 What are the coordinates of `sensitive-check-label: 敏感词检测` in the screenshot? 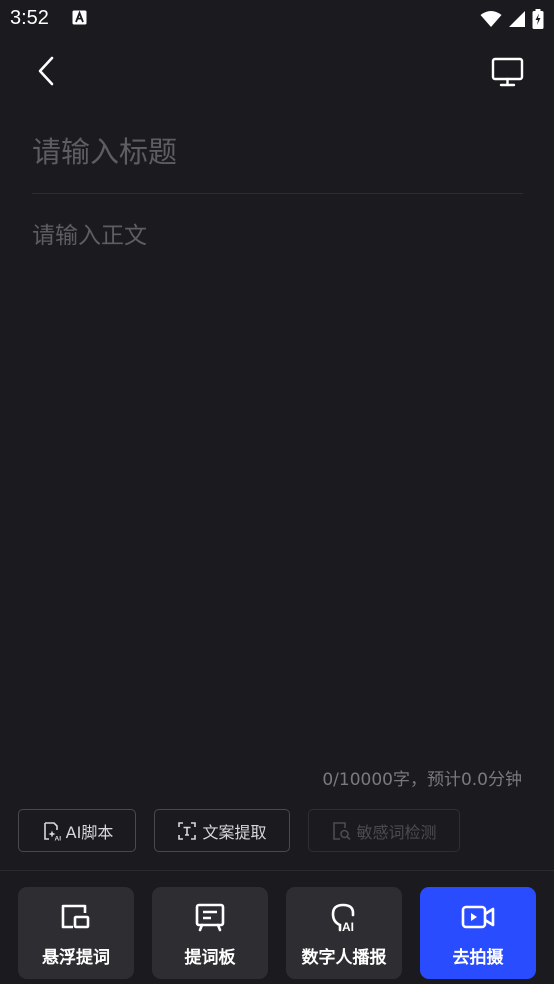 It's located at (396, 832).